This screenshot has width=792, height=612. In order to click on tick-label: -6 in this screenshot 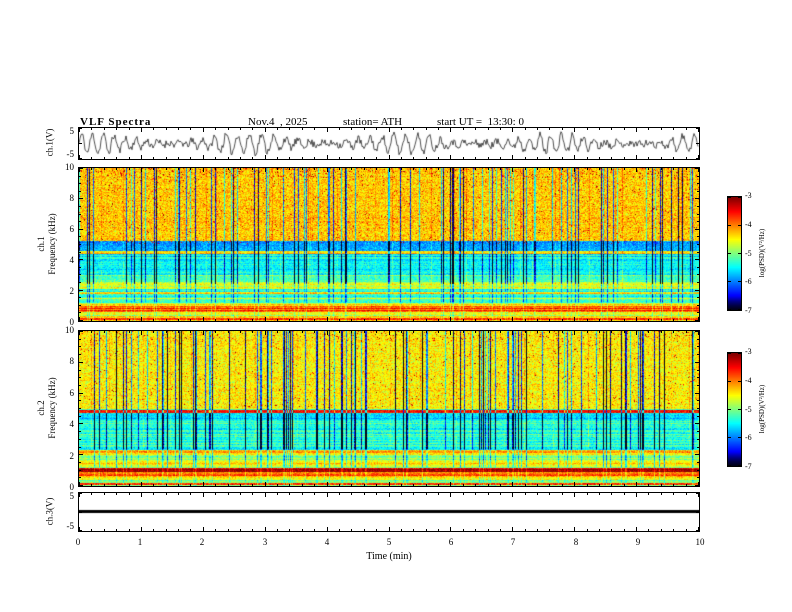, I will do `click(748, 281)`.